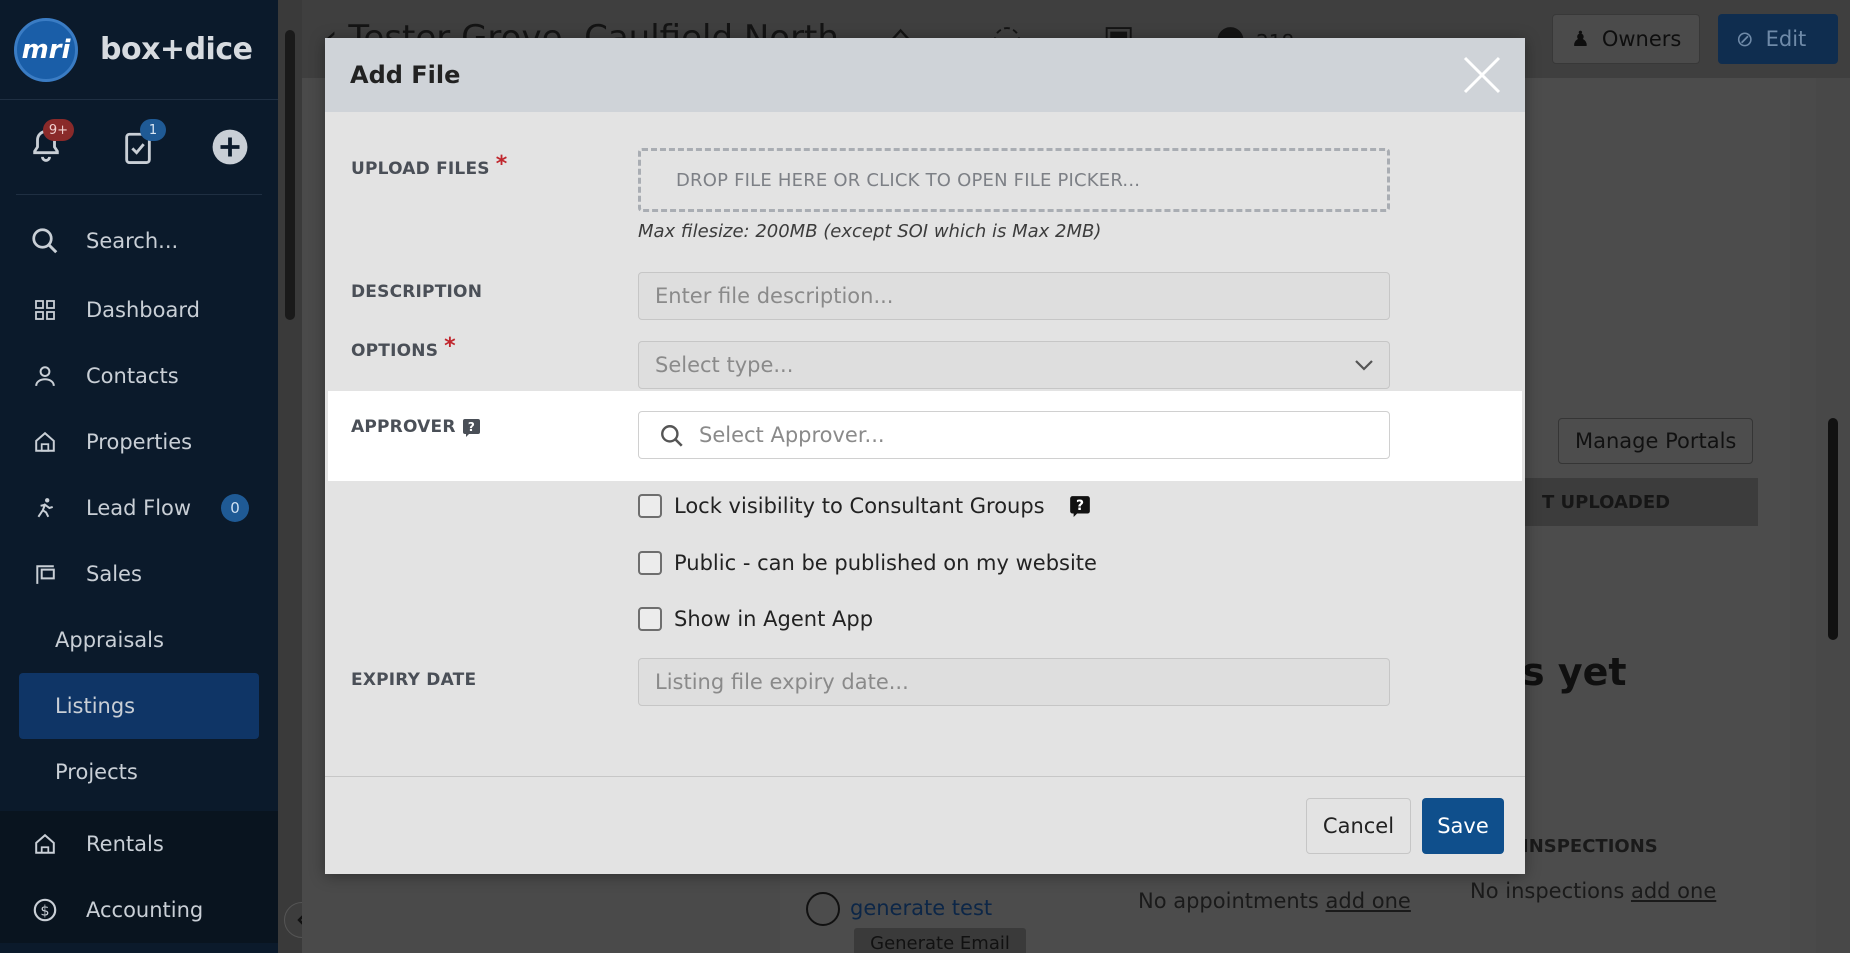 This screenshot has width=1850, height=953. I want to click on brand-name: box+dice, so click(176, 49).